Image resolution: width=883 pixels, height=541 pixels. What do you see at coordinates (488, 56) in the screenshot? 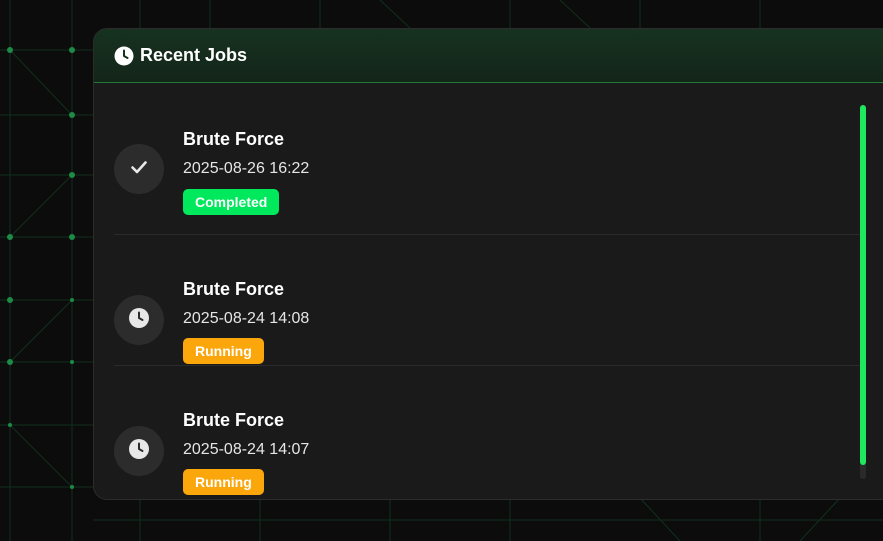
I see `panel-header: Recent Jobs` at bounding box center [488, 56].